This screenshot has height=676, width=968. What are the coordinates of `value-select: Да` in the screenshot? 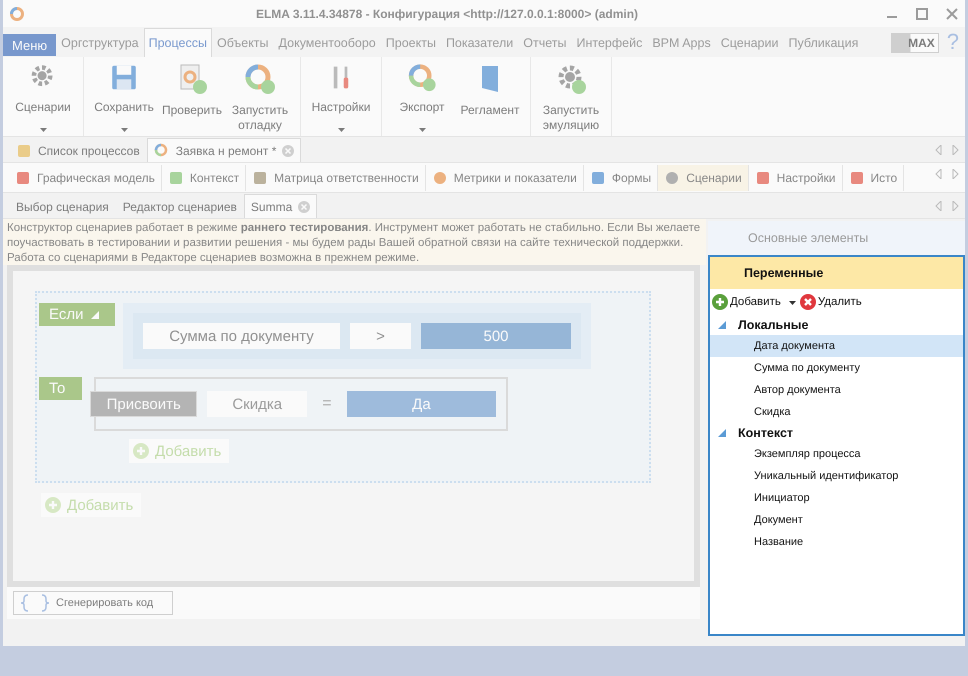 It's located at (421, 404).